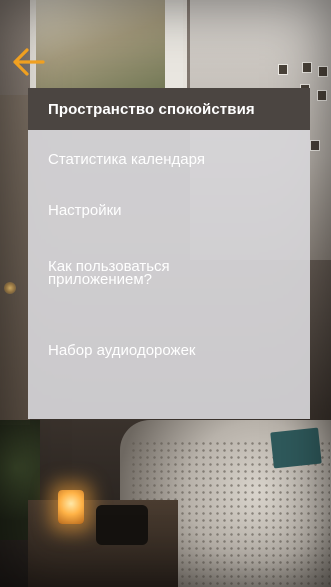 The image size is (331, 587). Describe the element at coordinates (173, 159) in the screenshot. I see `menu-item-calendar-stats: Статистика календаря` at that location.